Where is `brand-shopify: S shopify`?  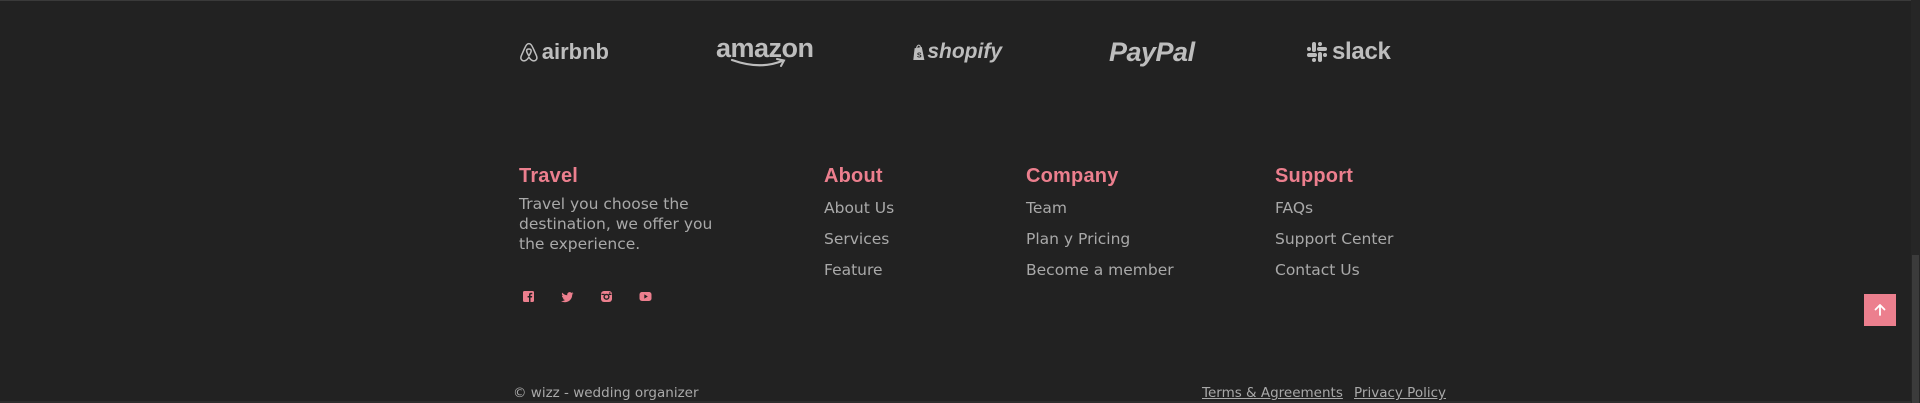
brand-shopify: S shopify is located at coordinates (957, 52).